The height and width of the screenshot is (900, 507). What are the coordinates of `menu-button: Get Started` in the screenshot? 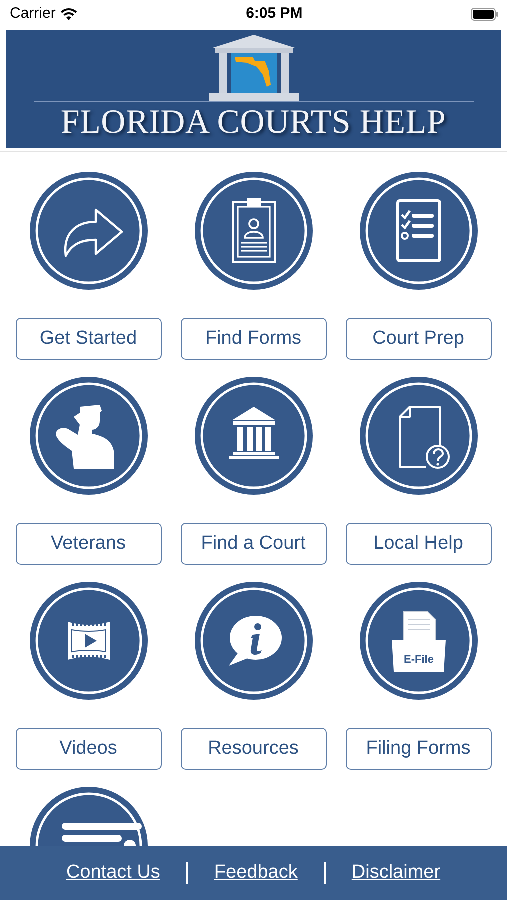 It's located at (89, 339).